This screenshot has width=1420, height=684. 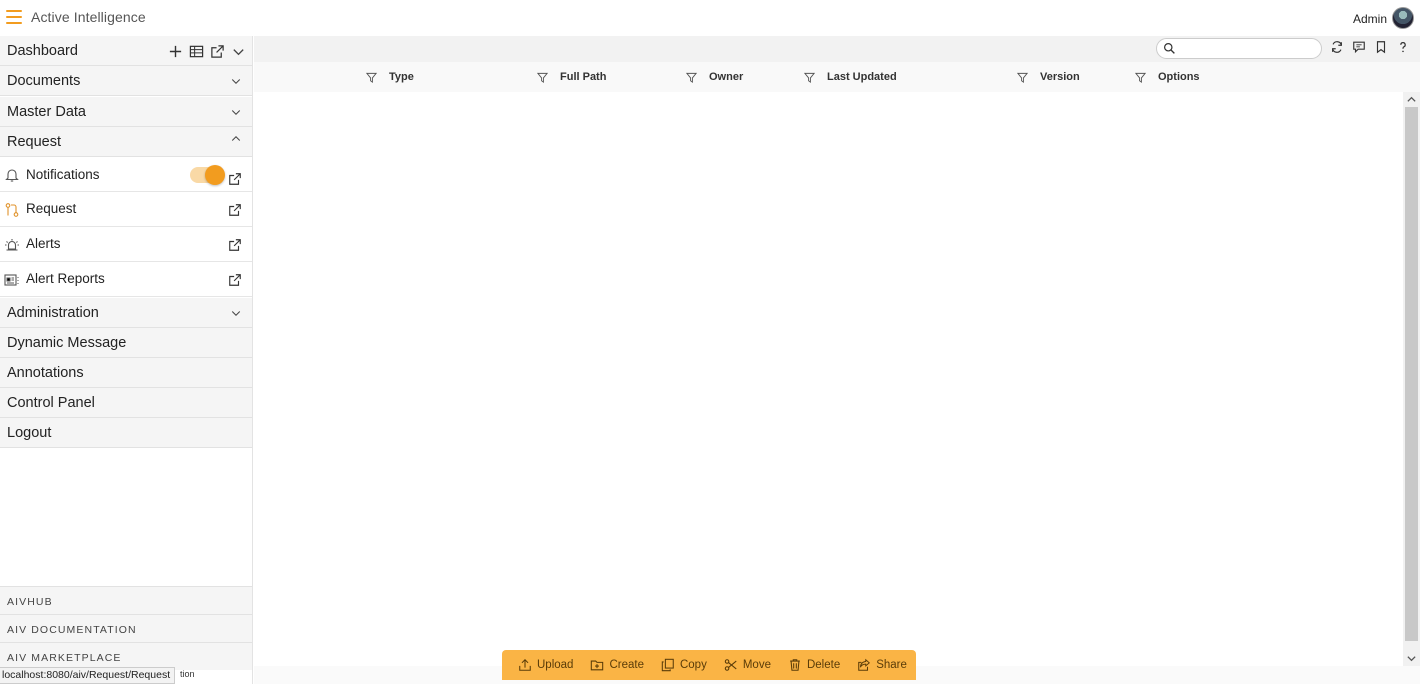 I want to click on sidebar-section-label: Dashboard, so click(x=42, y=51).